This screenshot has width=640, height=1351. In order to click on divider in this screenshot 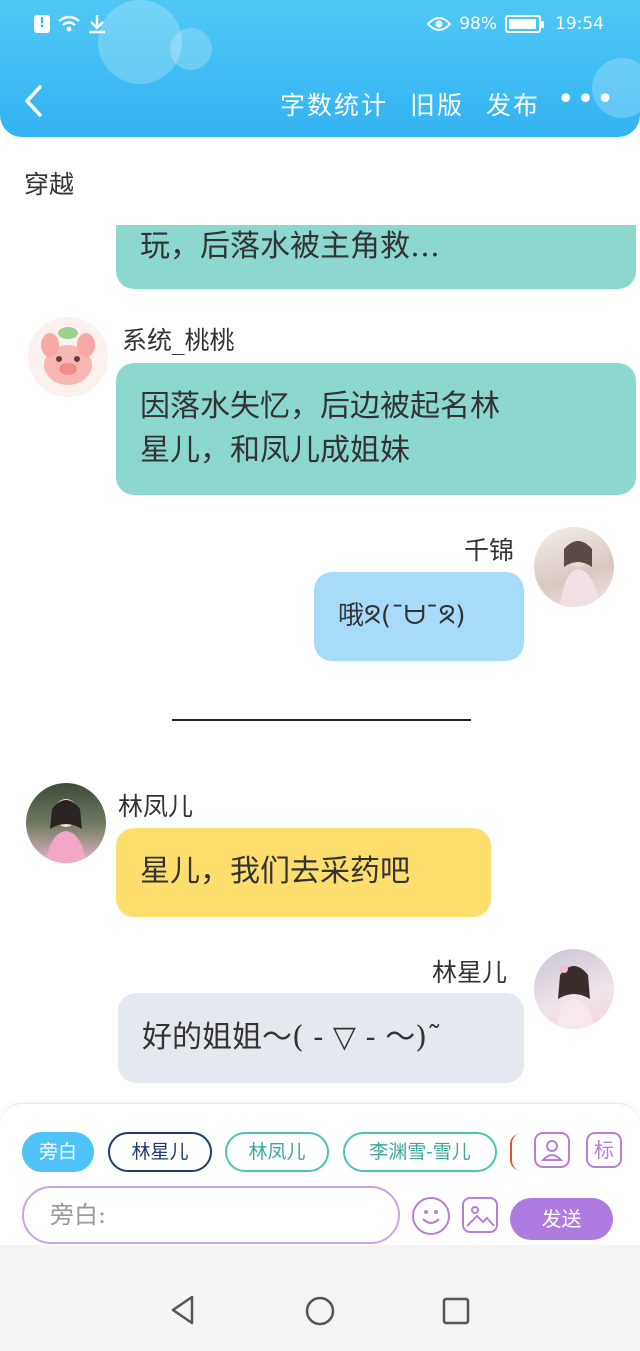, I will do `click(321, 720)`.